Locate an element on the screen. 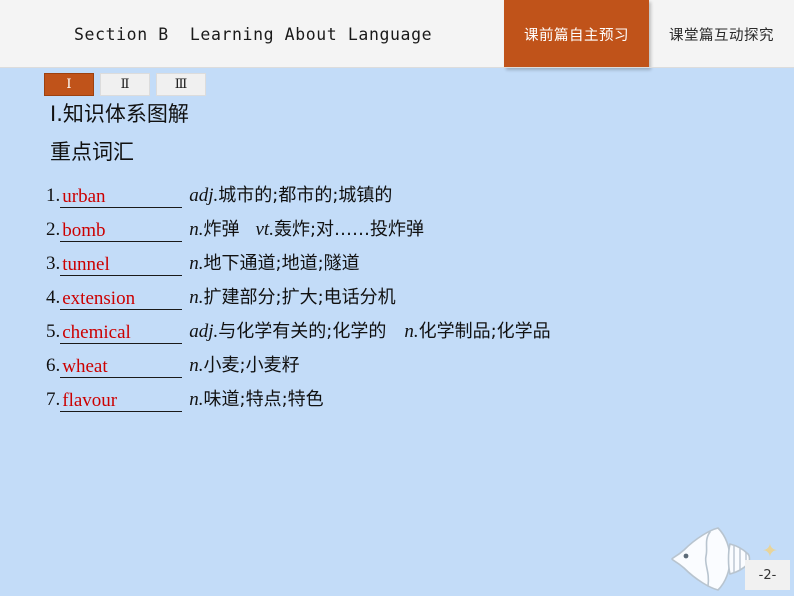  vocab-row-5: 5. chemical adj. 与化学有关的;化学的 n. 化学制品;化学品 is located at coordinates (420, 334).